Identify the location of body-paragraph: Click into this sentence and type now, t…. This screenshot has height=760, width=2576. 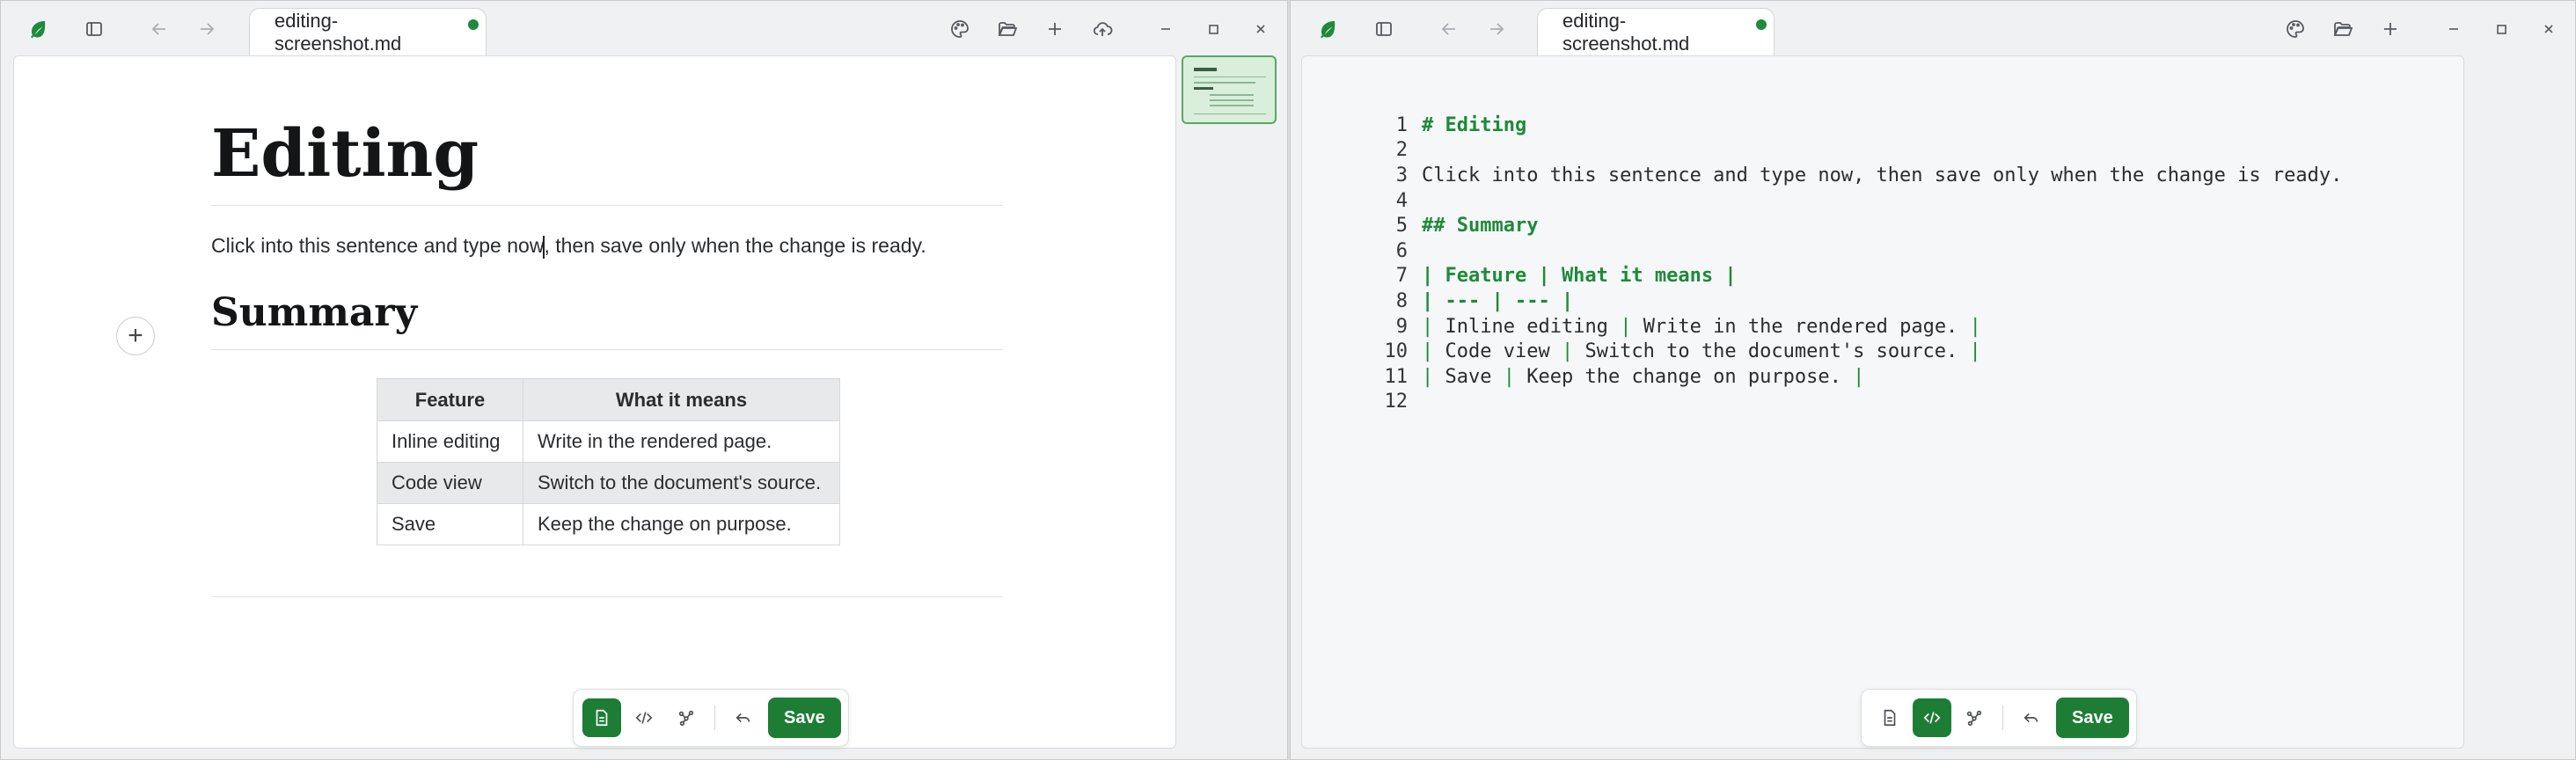
(568, 246).